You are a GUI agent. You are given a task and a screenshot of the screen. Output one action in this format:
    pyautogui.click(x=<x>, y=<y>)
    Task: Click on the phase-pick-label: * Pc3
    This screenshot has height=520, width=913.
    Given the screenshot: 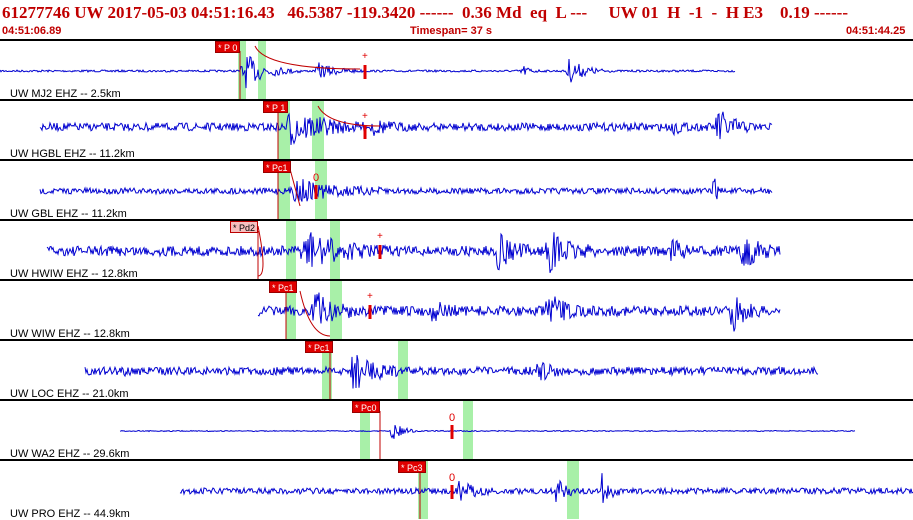 What is the action you would take?
    pyautogui.click(x=412, y=467)
    